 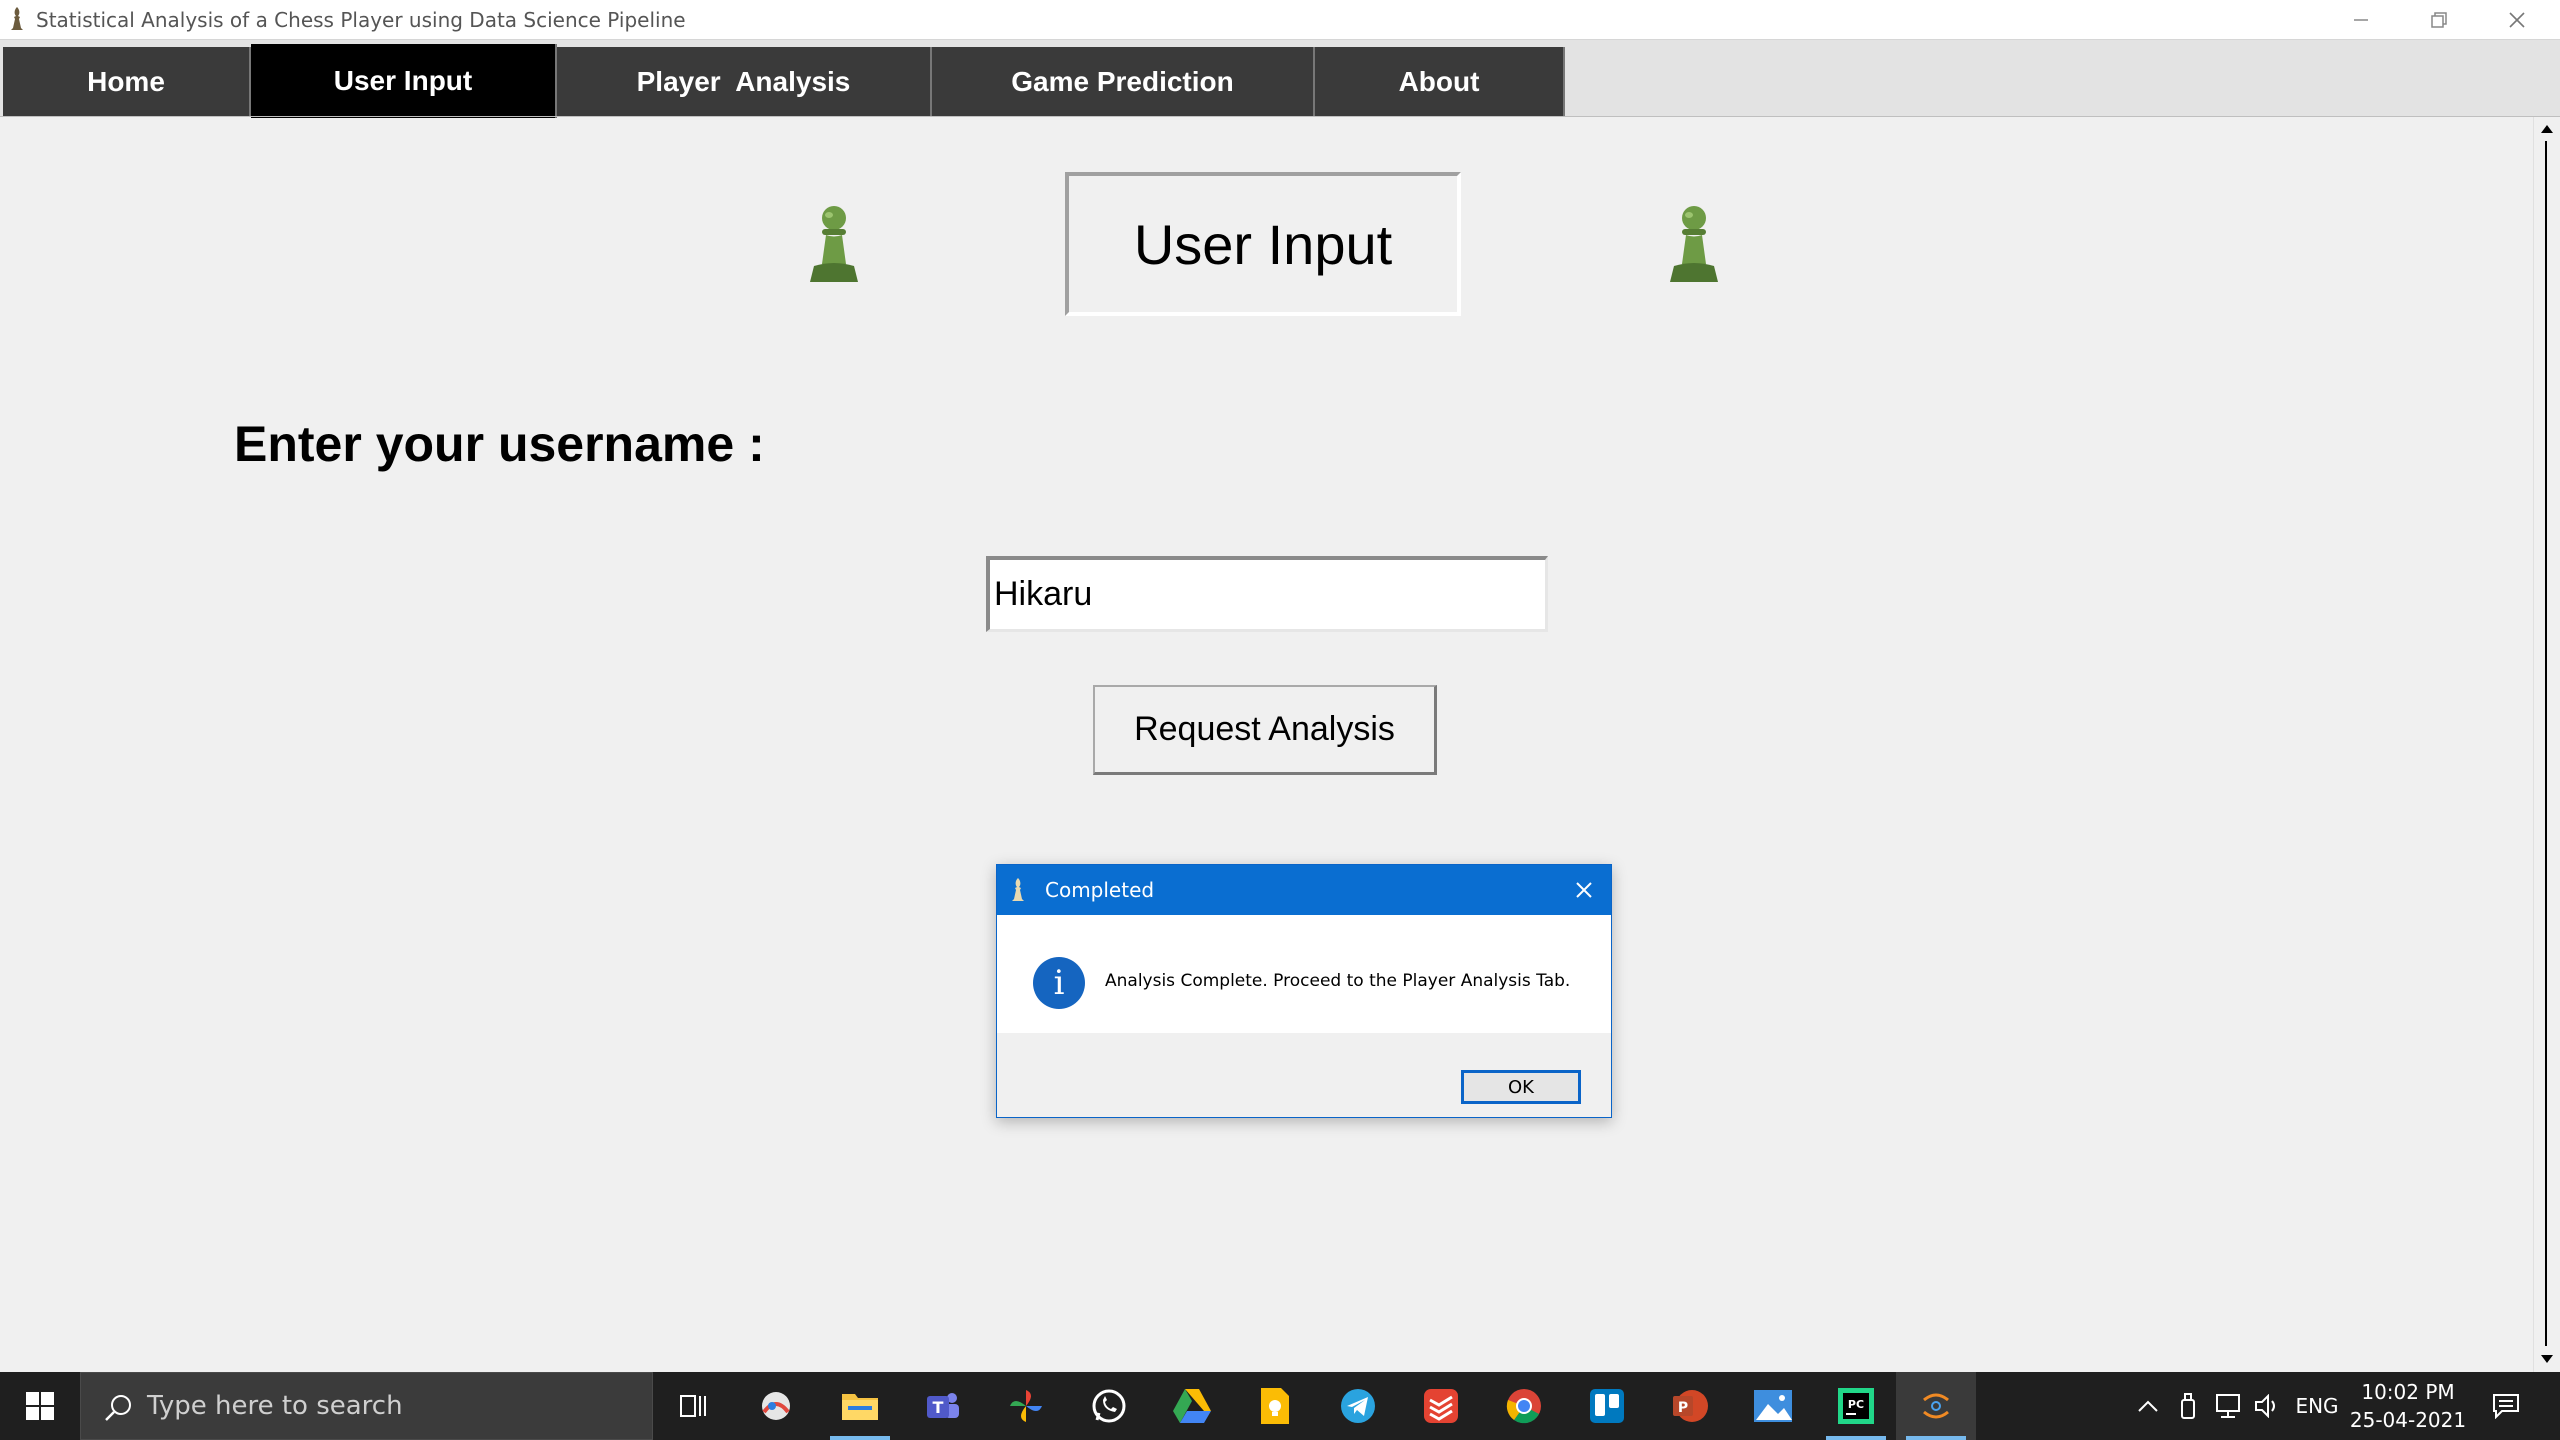 I want to click on taskbar-clock: 10:02 PM 25-04-2021, so click(x=2408, y=1406).